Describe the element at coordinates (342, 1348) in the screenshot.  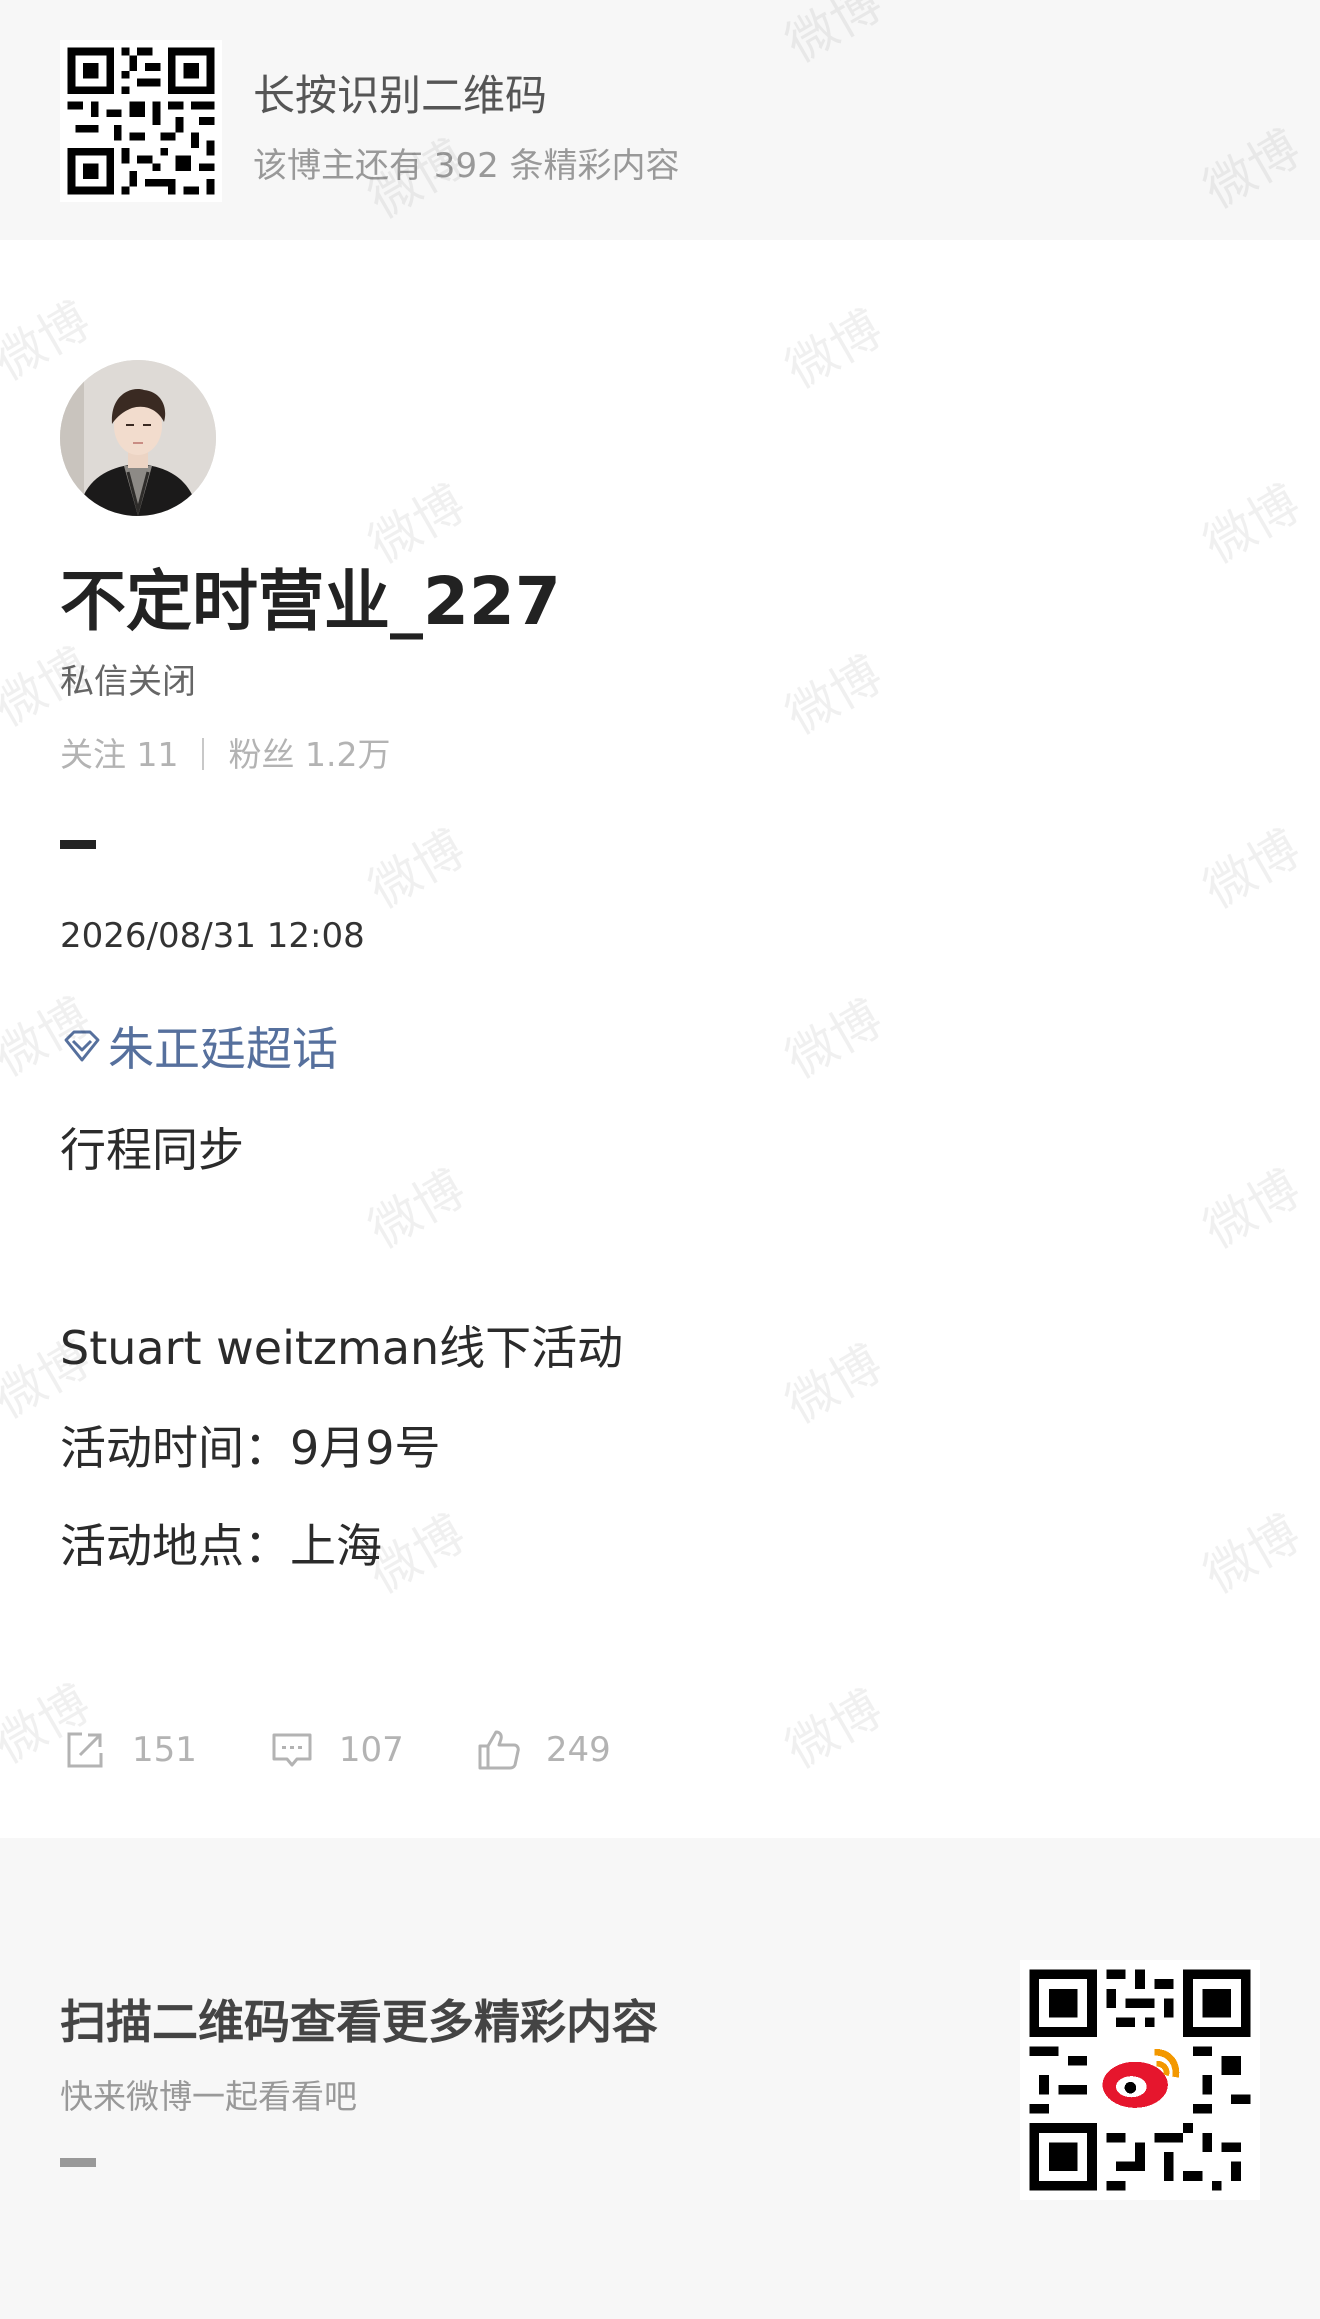
I see `post-line: Stuart weitzman线下活动` at that location.